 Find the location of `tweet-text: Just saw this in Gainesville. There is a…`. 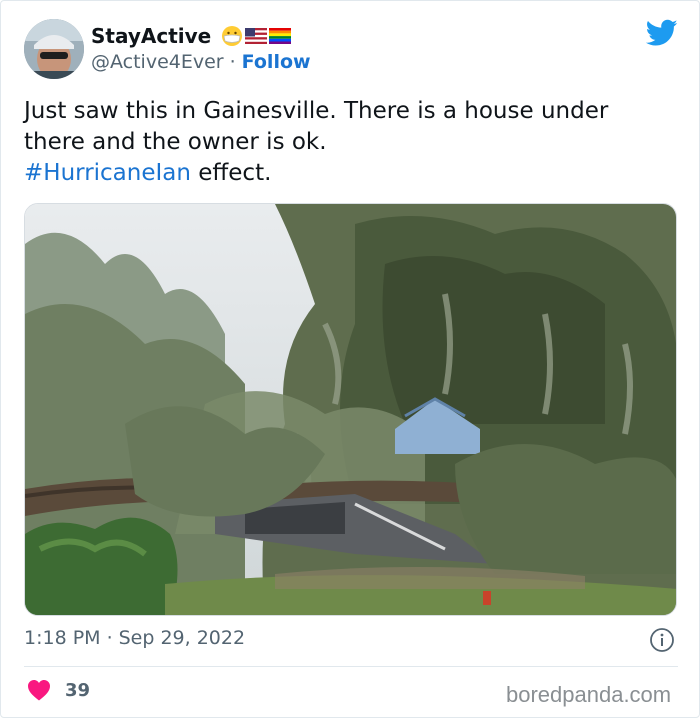

tweet-text: Just saw this in Gainesville. There is a… is located at coordinates (354, 142).